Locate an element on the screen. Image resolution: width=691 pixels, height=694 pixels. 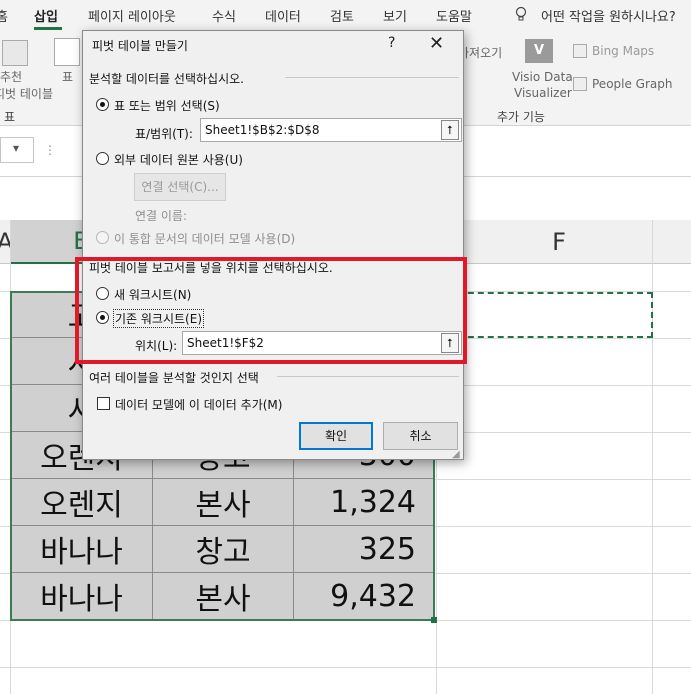
table-icon is located at coordinates (67, 52).